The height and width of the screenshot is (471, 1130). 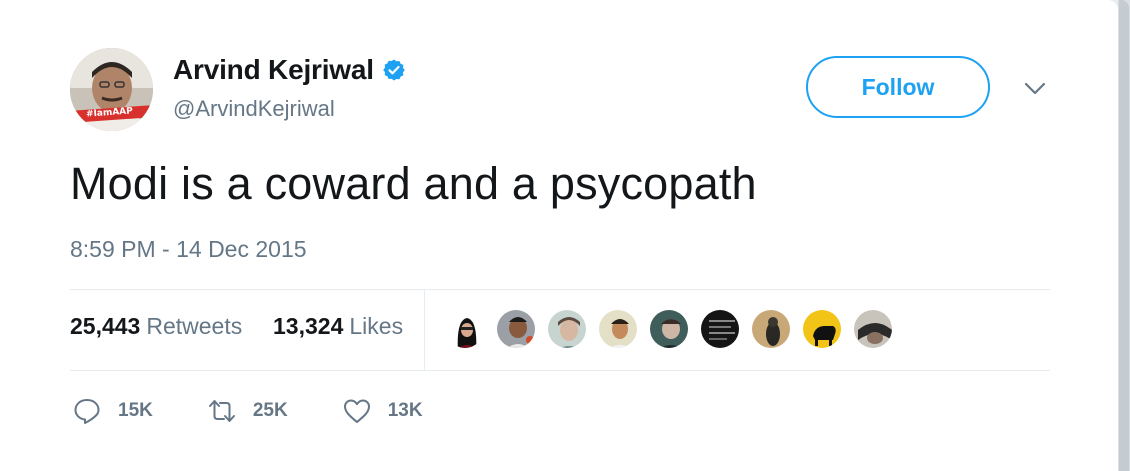 What do you see at coordinates (898, 87) in the screenshot?
I see `follow-button: Follow` at bounding box center [898, 87].